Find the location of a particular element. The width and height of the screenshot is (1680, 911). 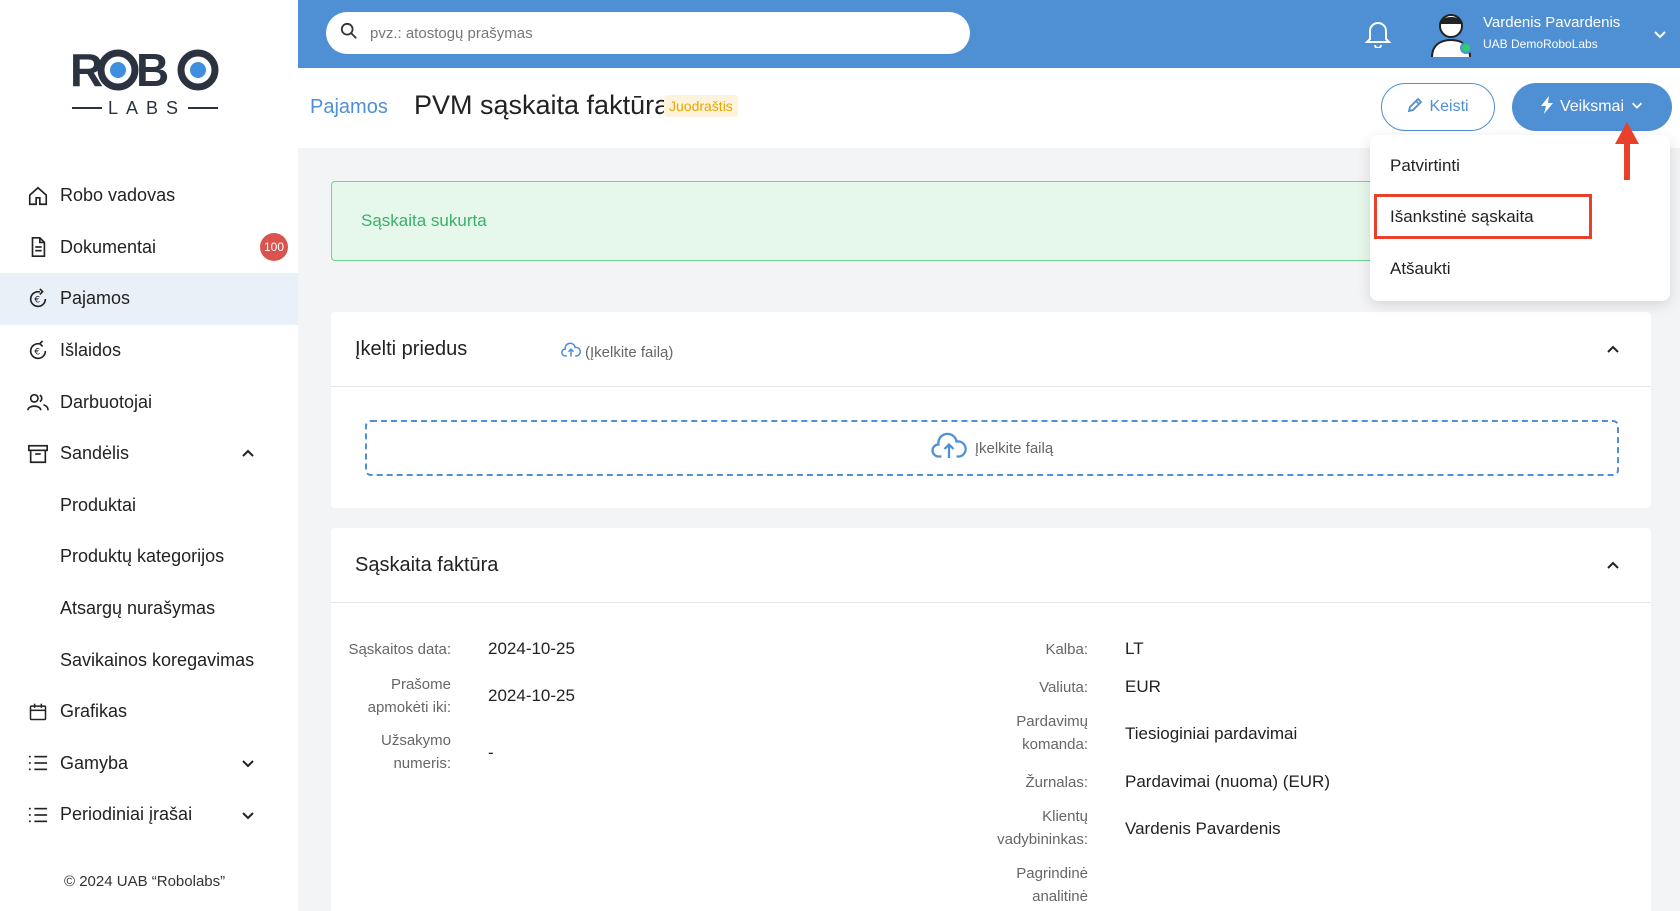

language-label: Kalba: is located at coordinates (1066, 649).